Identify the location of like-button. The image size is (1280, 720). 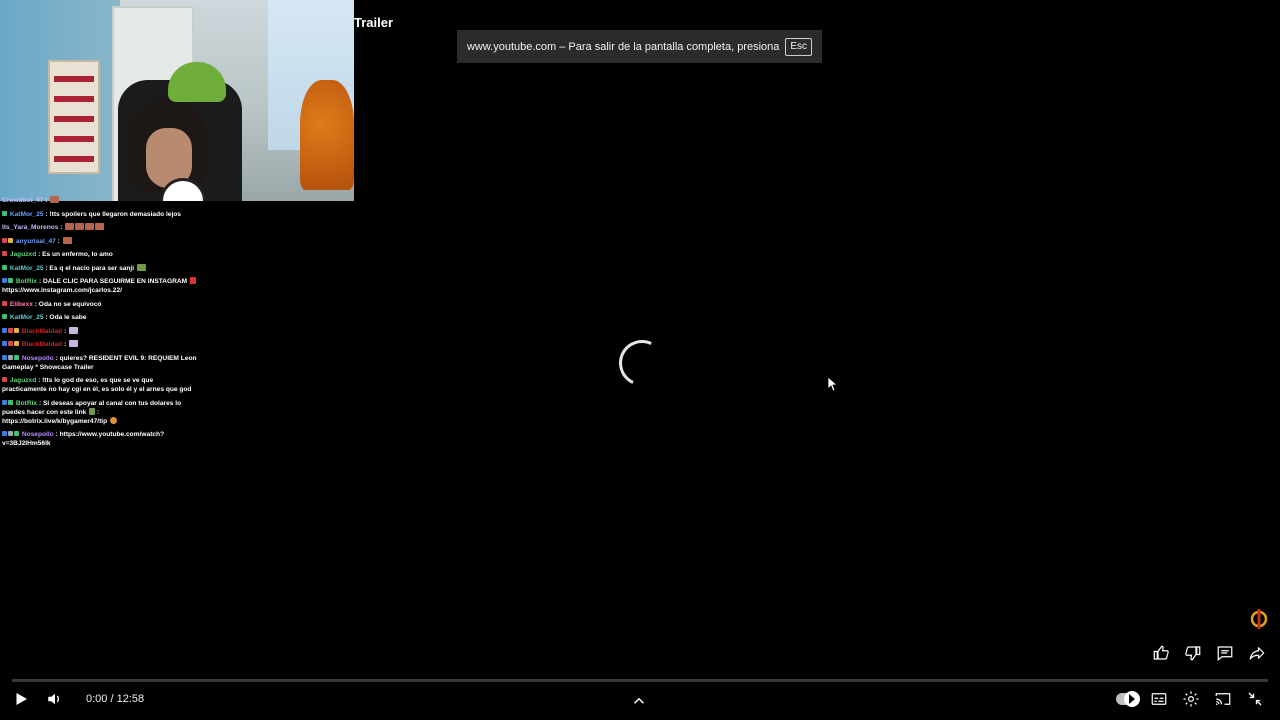
(1161, 653).